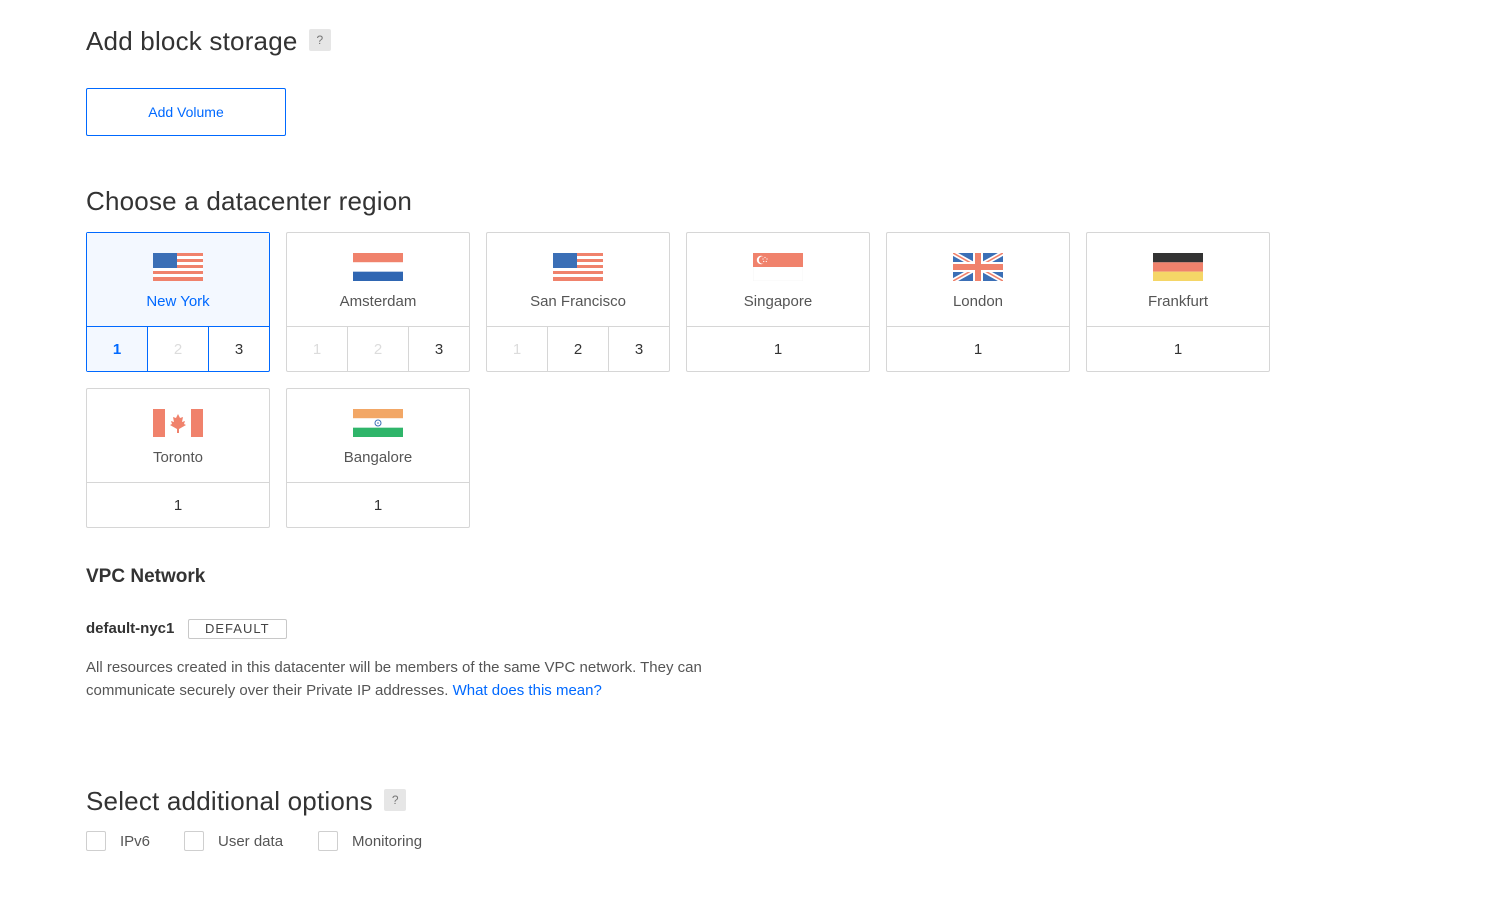 The height and width of the screenshot is (916, 1495). Describe the element at coordinates (229, 801) in the screenshot. I see `additional-options-title: Select additional options` at that location.